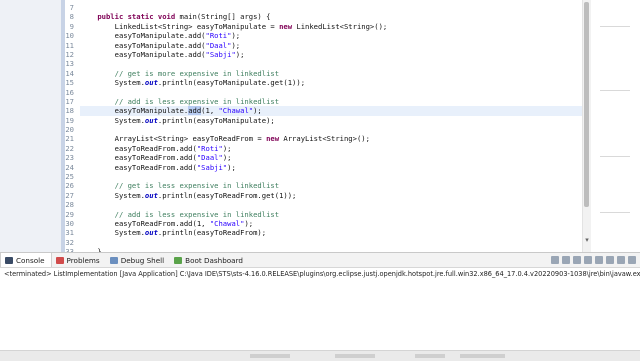 This screenshot has width=640, height=361. Describe the element at coordinates (69, 92) in the screenshot. I see `line-number: 16` at that location.